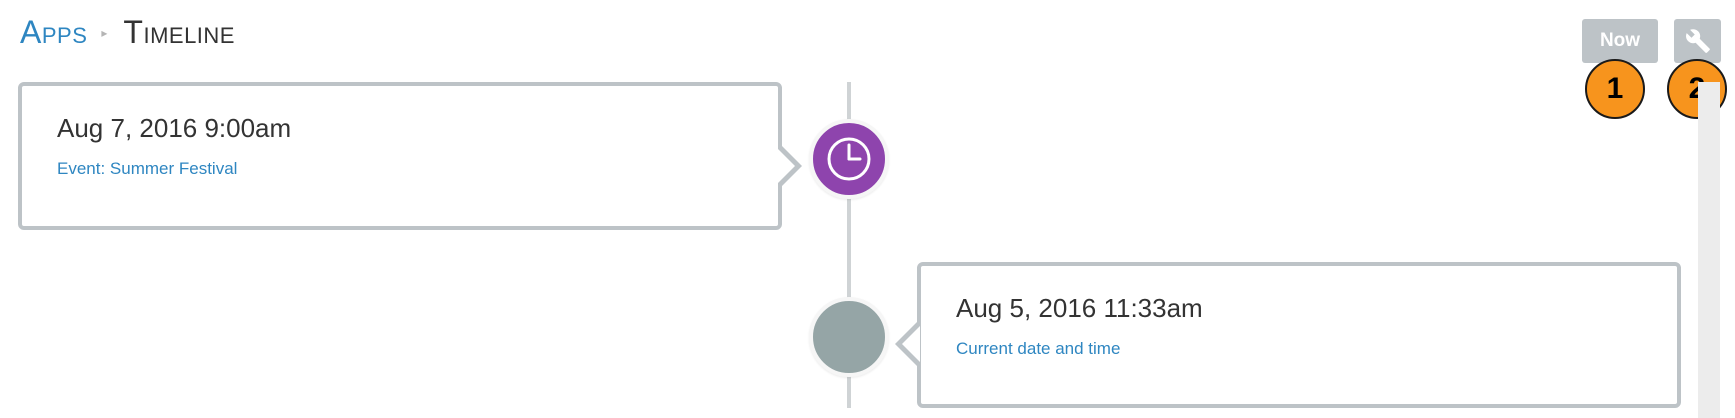 The image size is (1735, 418). What do you see at coordinates (1620, 41) in the screenshot?
I see `now-button: Now` at bounding box center [1620, 41].